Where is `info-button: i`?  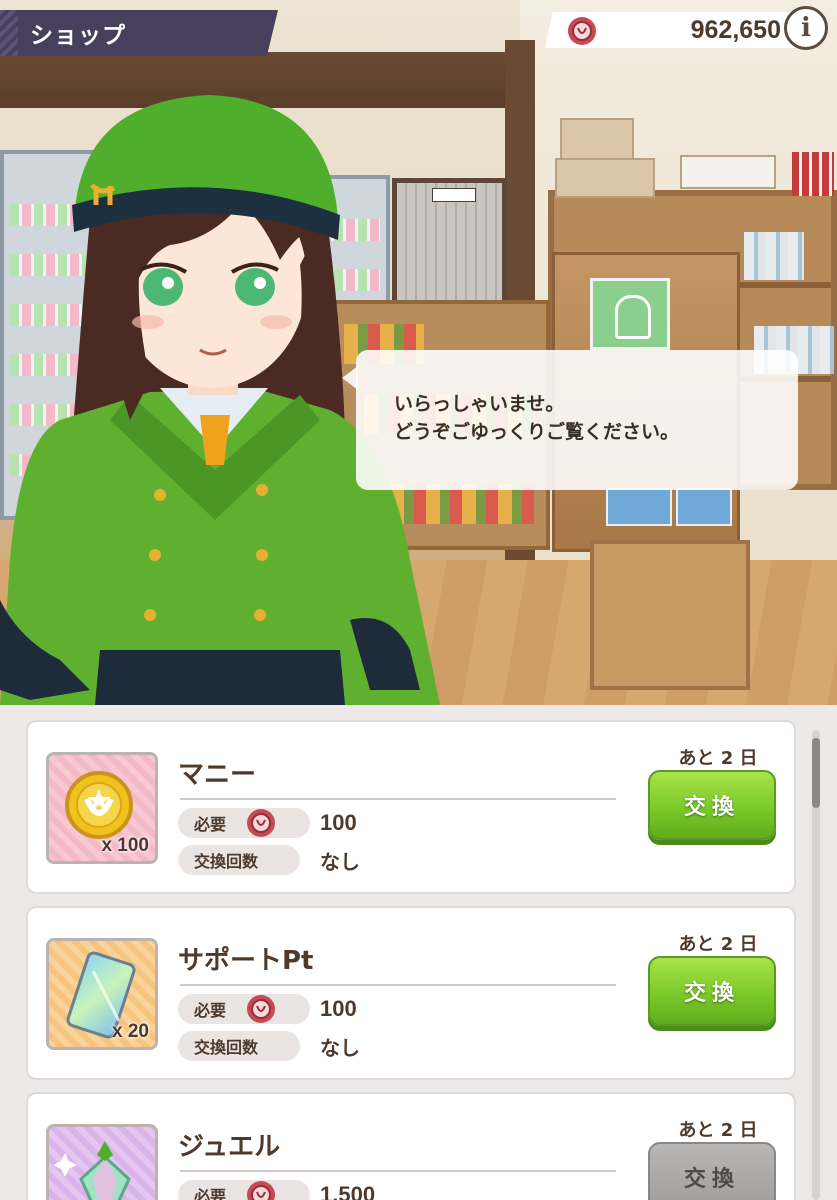 info-button: i is located at coordinates (806, 28).